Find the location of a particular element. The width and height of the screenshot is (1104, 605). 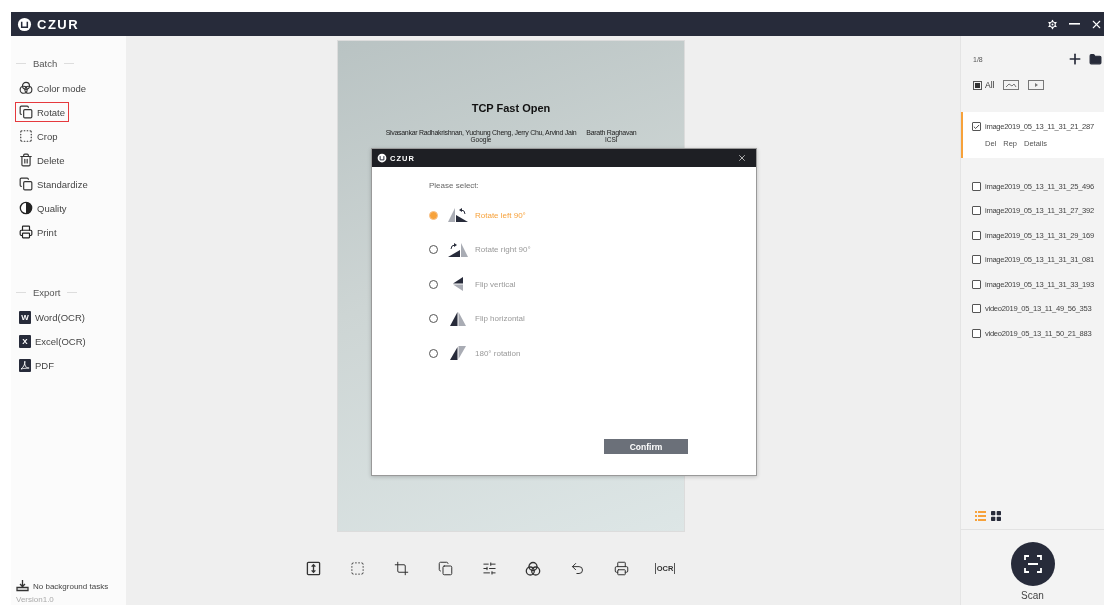

grid-view-icon is located at coordinates (996, 516).